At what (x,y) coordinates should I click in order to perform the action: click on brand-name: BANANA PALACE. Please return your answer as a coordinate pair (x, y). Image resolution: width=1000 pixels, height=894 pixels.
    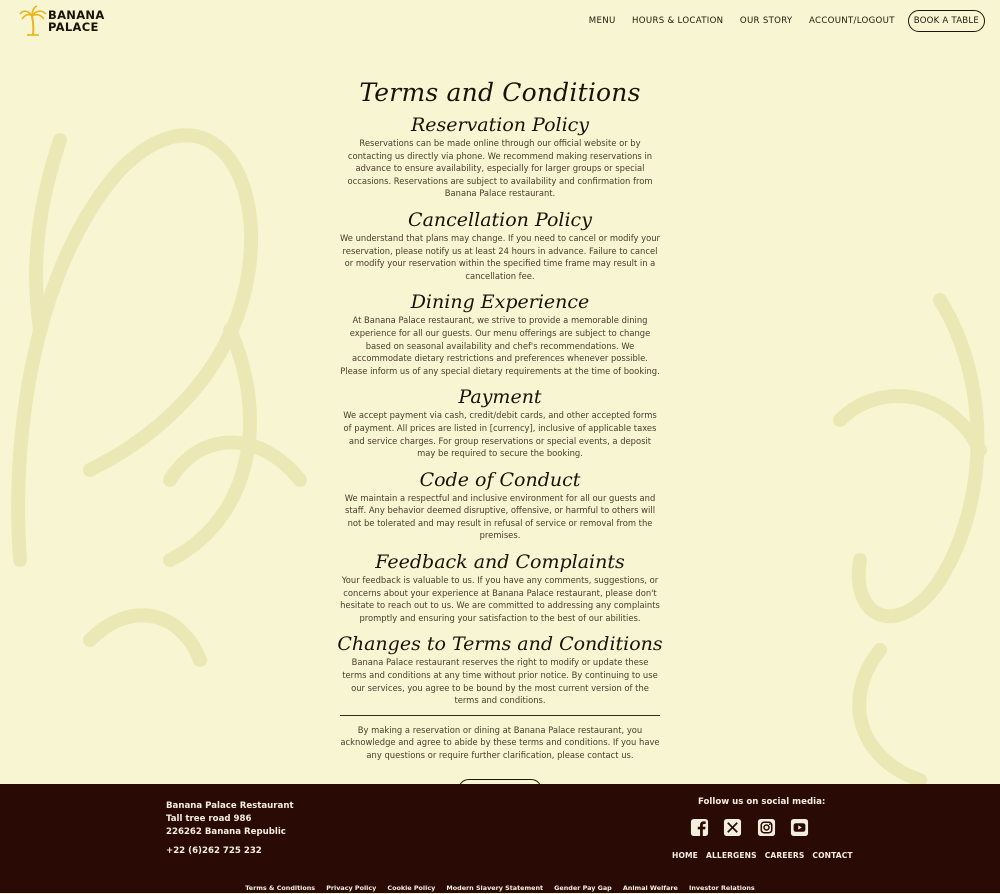
    Looking at the image, I should click on (76, 21).